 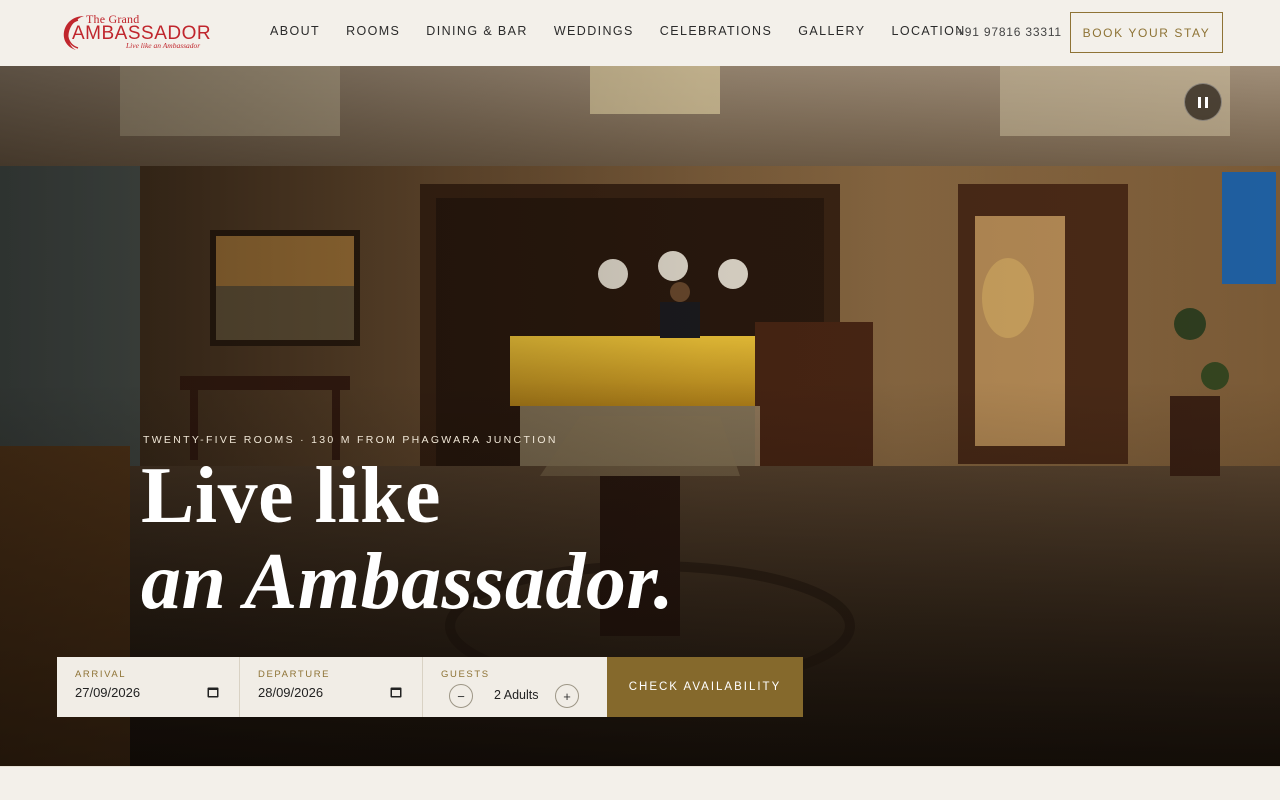 What do you see at coordinates (331, 687) in the screenshot?
I see `departure-field: DEPARTURE 28/09/2026` at bounding box center [331, 687].